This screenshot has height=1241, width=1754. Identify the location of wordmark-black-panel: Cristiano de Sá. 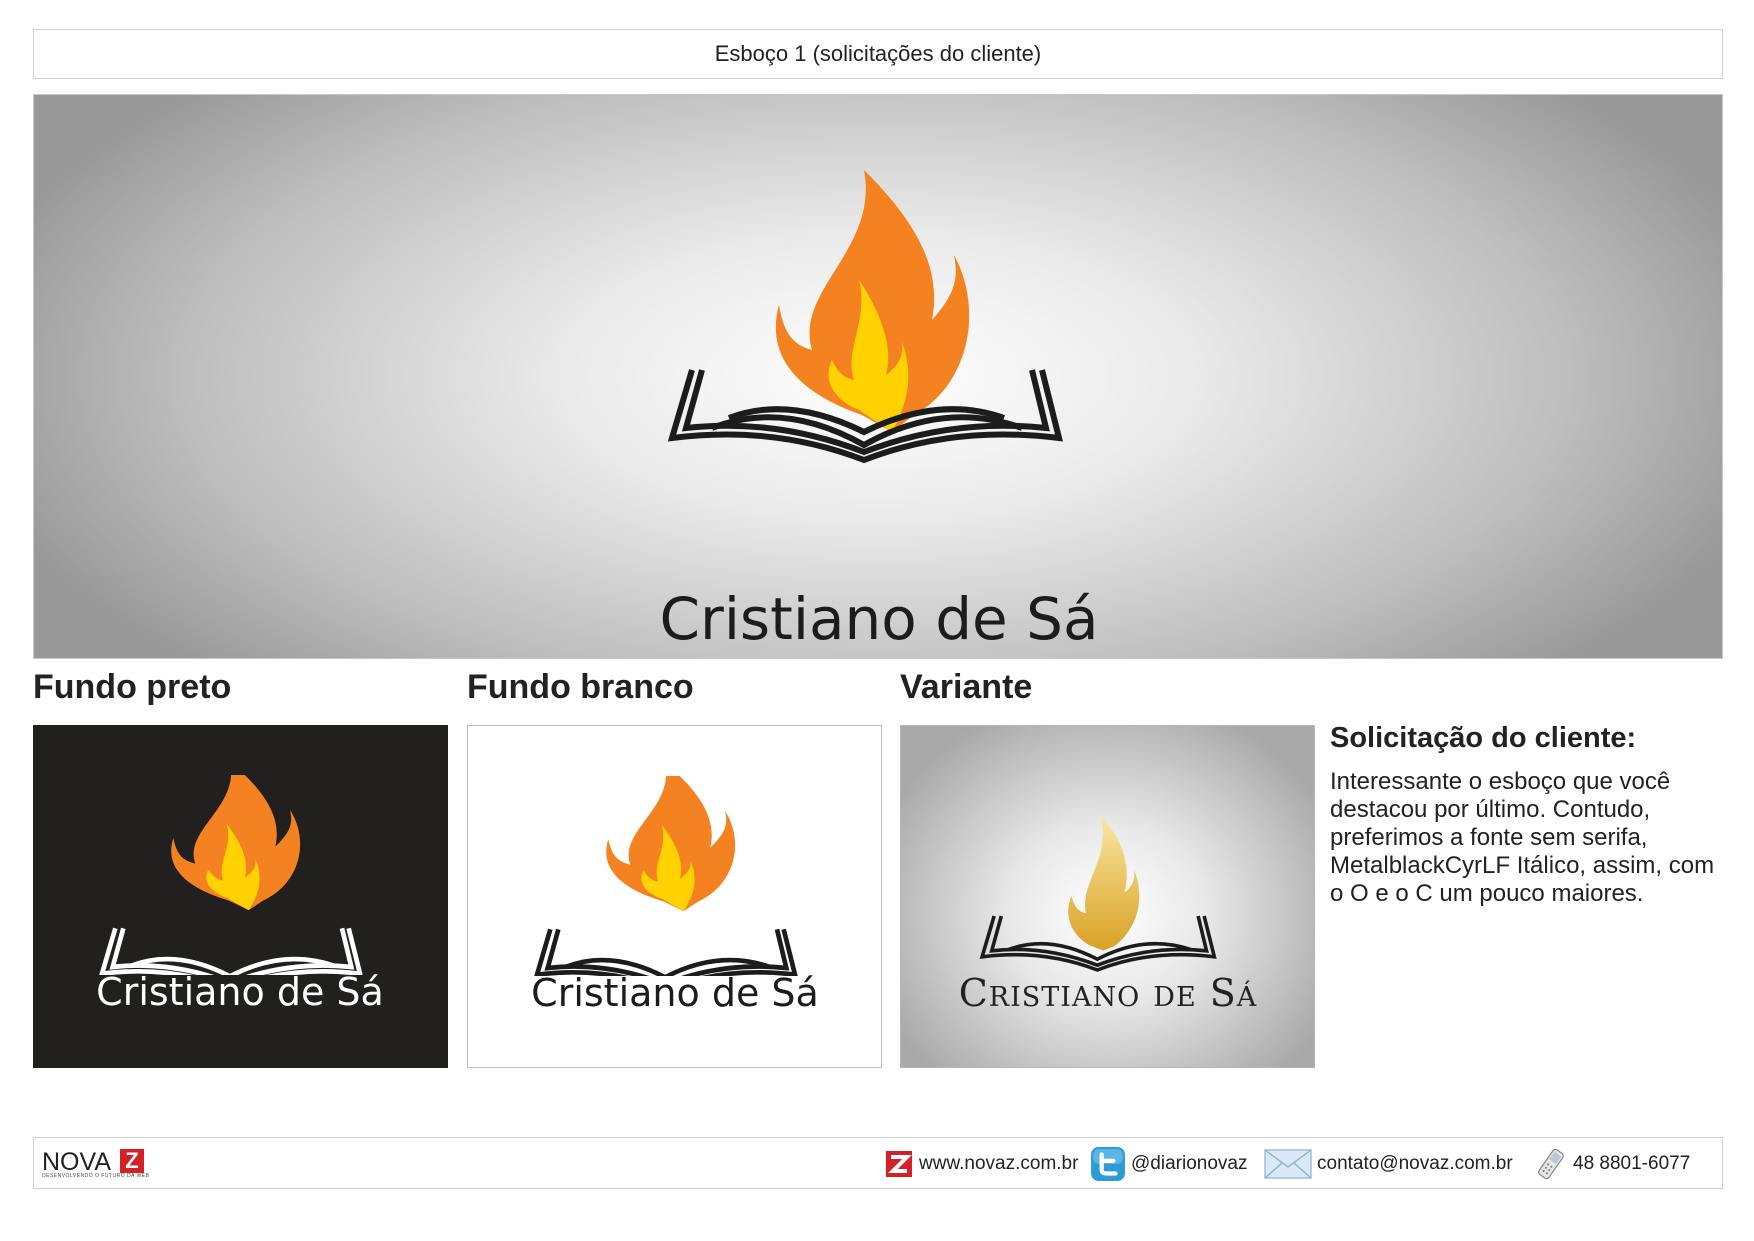
(240, 992).